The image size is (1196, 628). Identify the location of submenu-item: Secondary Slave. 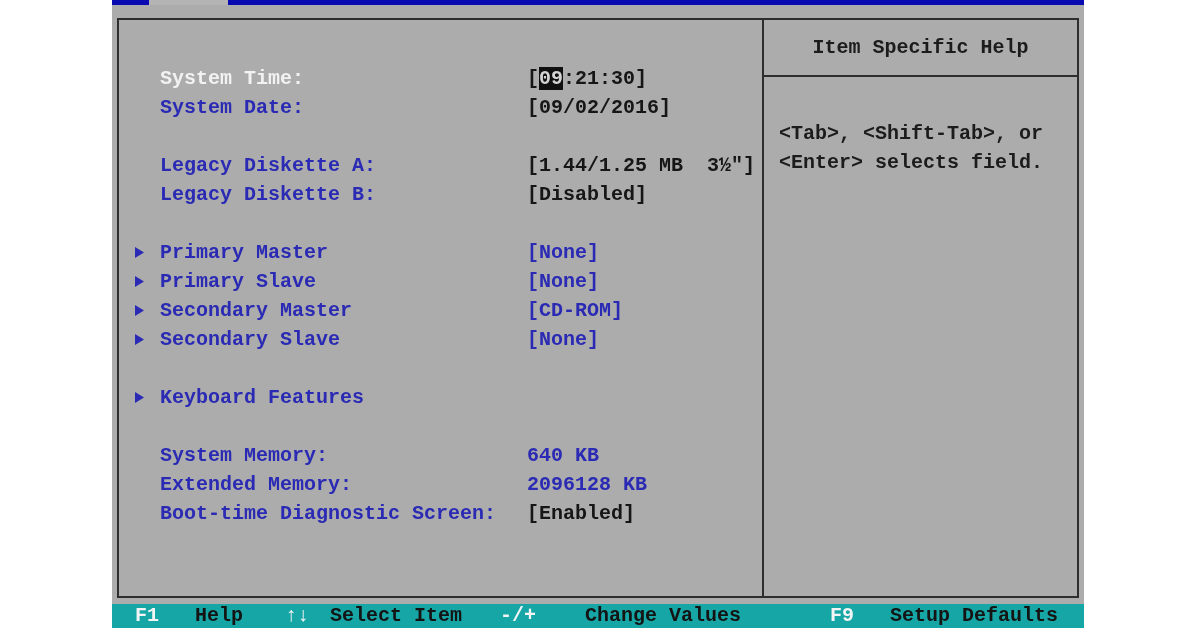
(250, 339).